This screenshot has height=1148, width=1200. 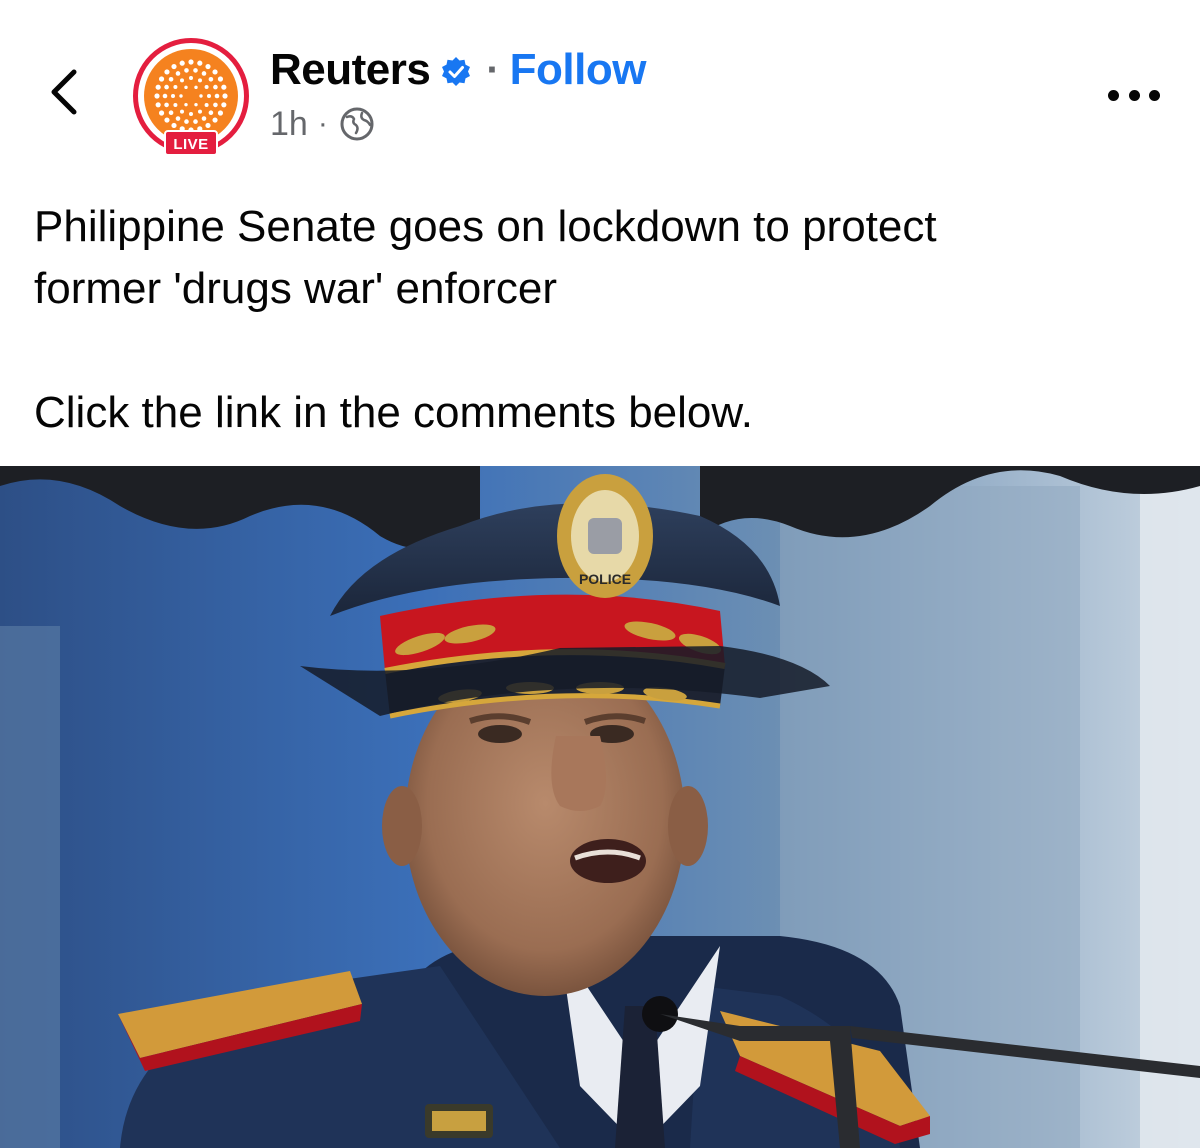 What do you see at coordinates (191, 143) in the screenshot?
I see `live-badge: LIVE` at bounding box center [191, 143].